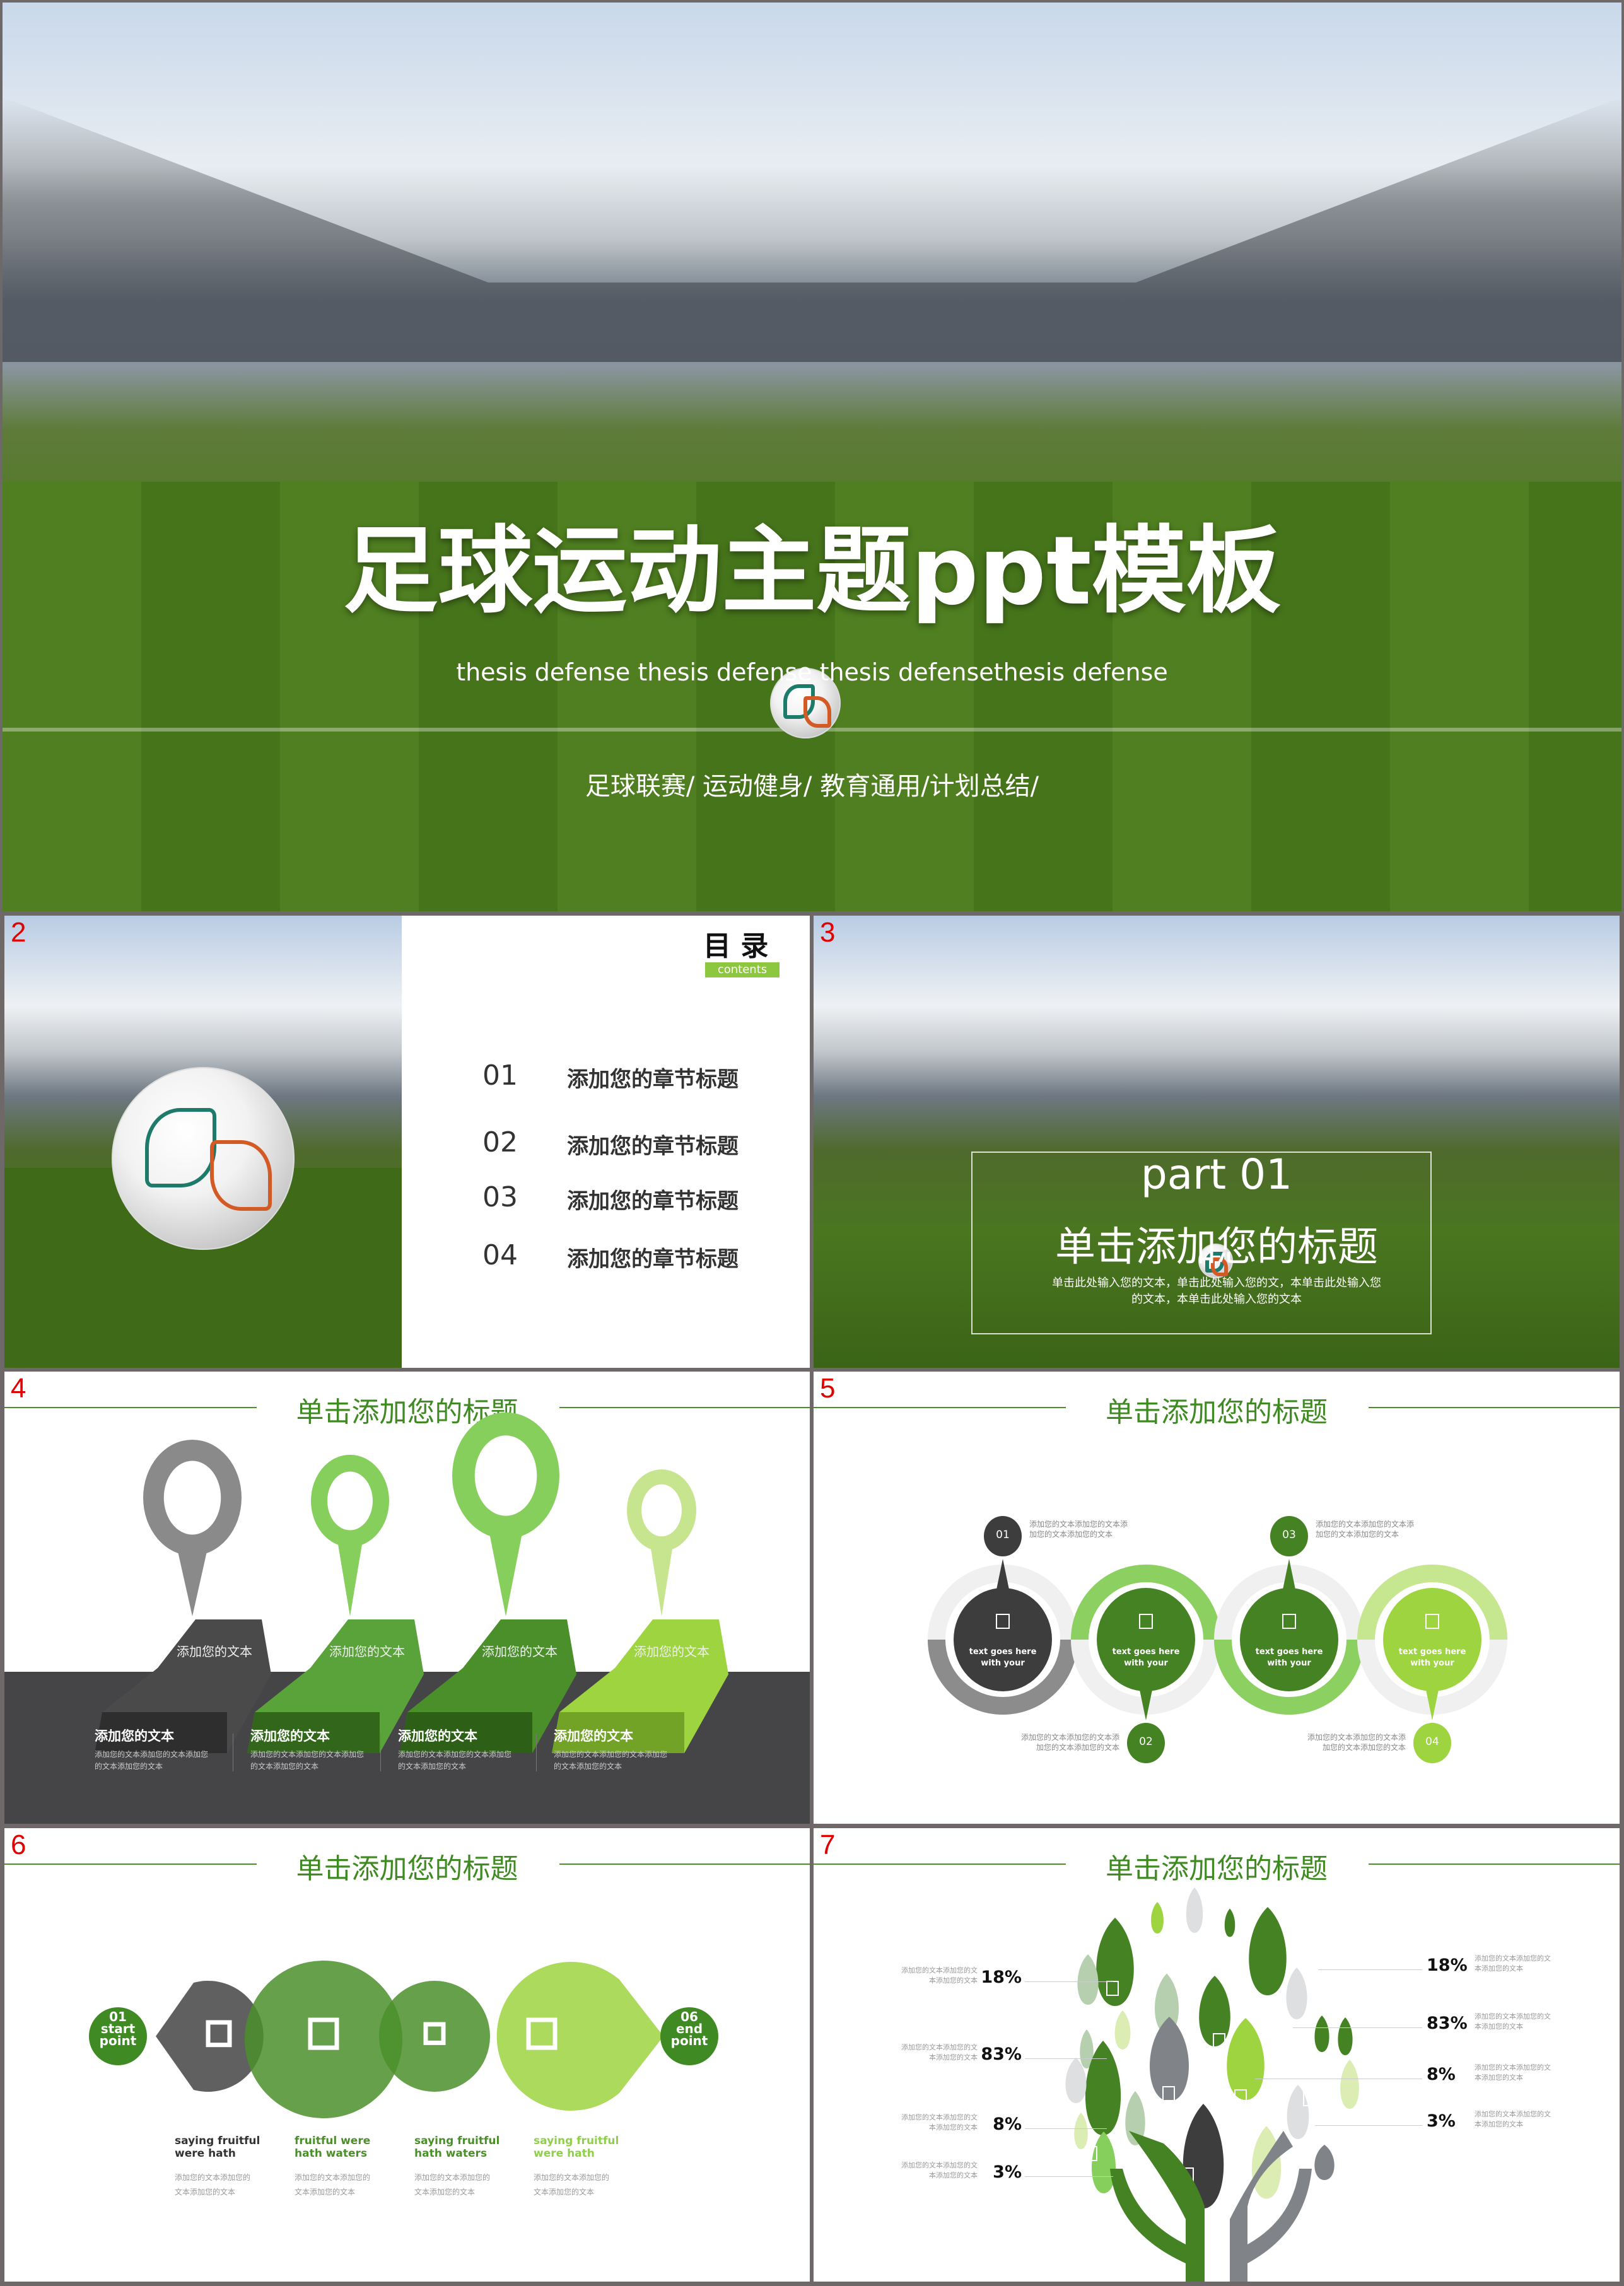 The height and width of the screenshot is (2286, 1624). Describe the element at coordinates (1217, 1247) in the screenshot. I see `section-title: 单击添加您的标题` at that location.